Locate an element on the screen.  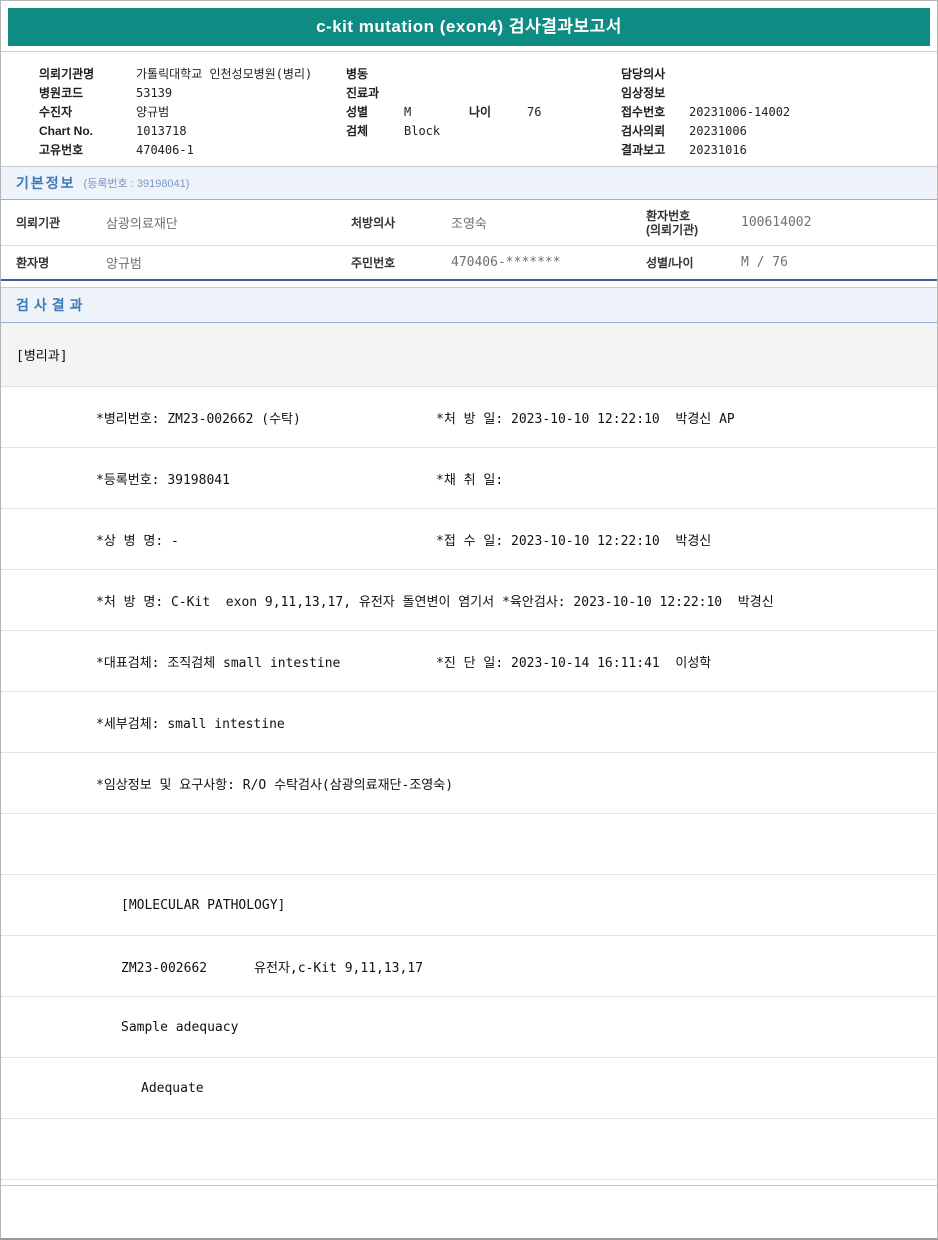
field-label: 수진자 is located at coordinates (56, 112).